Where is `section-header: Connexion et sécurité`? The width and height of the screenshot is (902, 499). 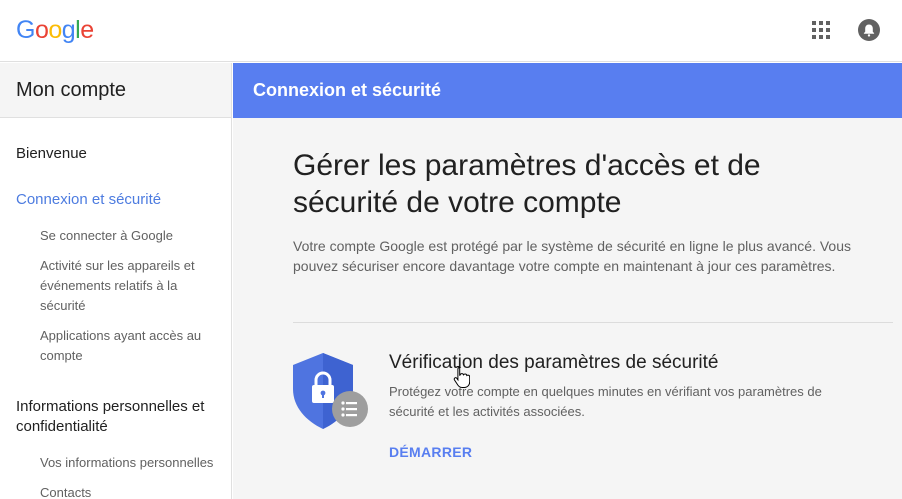 section-header: Connexion et sécurité is located at coordinates (567, 90).